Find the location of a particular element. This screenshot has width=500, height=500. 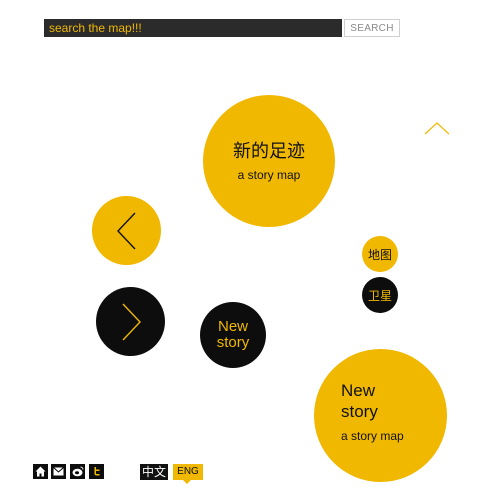

title-circle: 新的足迹 a story map is located at coordinates (269, 161).